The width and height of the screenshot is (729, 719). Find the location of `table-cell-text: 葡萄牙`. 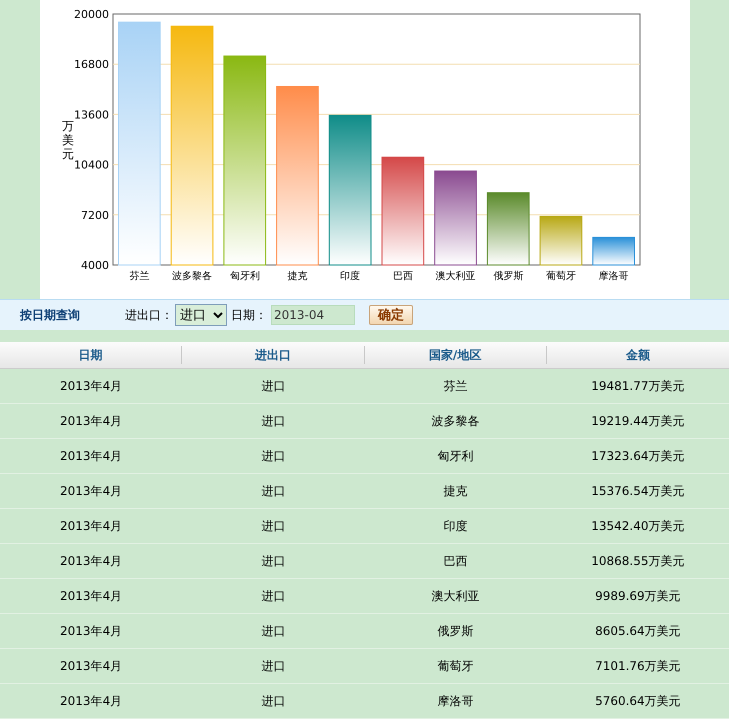

table-cell-text: 葡萄牙 is located at coordinates (455, 666).